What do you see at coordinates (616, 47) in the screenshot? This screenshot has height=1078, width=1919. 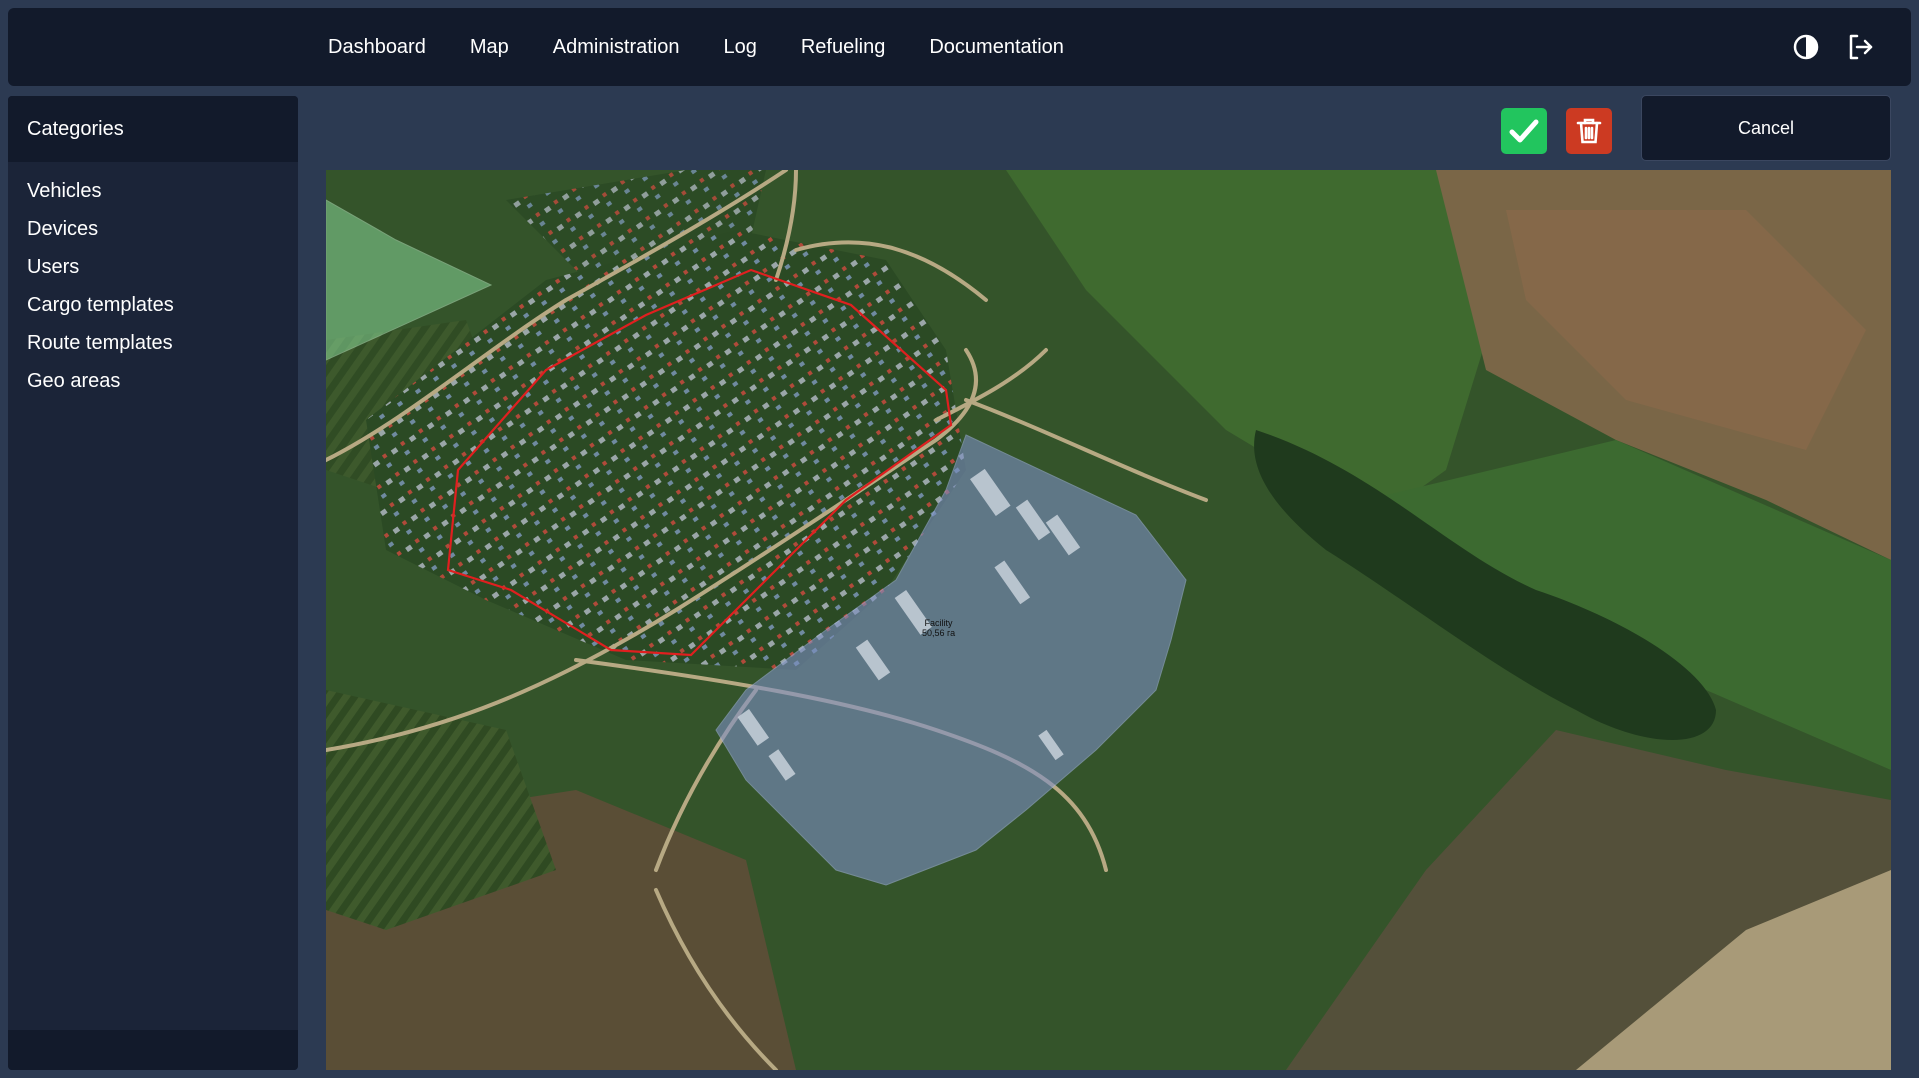 I see `nav-administration: Administration` at bounding box center [616, 47].